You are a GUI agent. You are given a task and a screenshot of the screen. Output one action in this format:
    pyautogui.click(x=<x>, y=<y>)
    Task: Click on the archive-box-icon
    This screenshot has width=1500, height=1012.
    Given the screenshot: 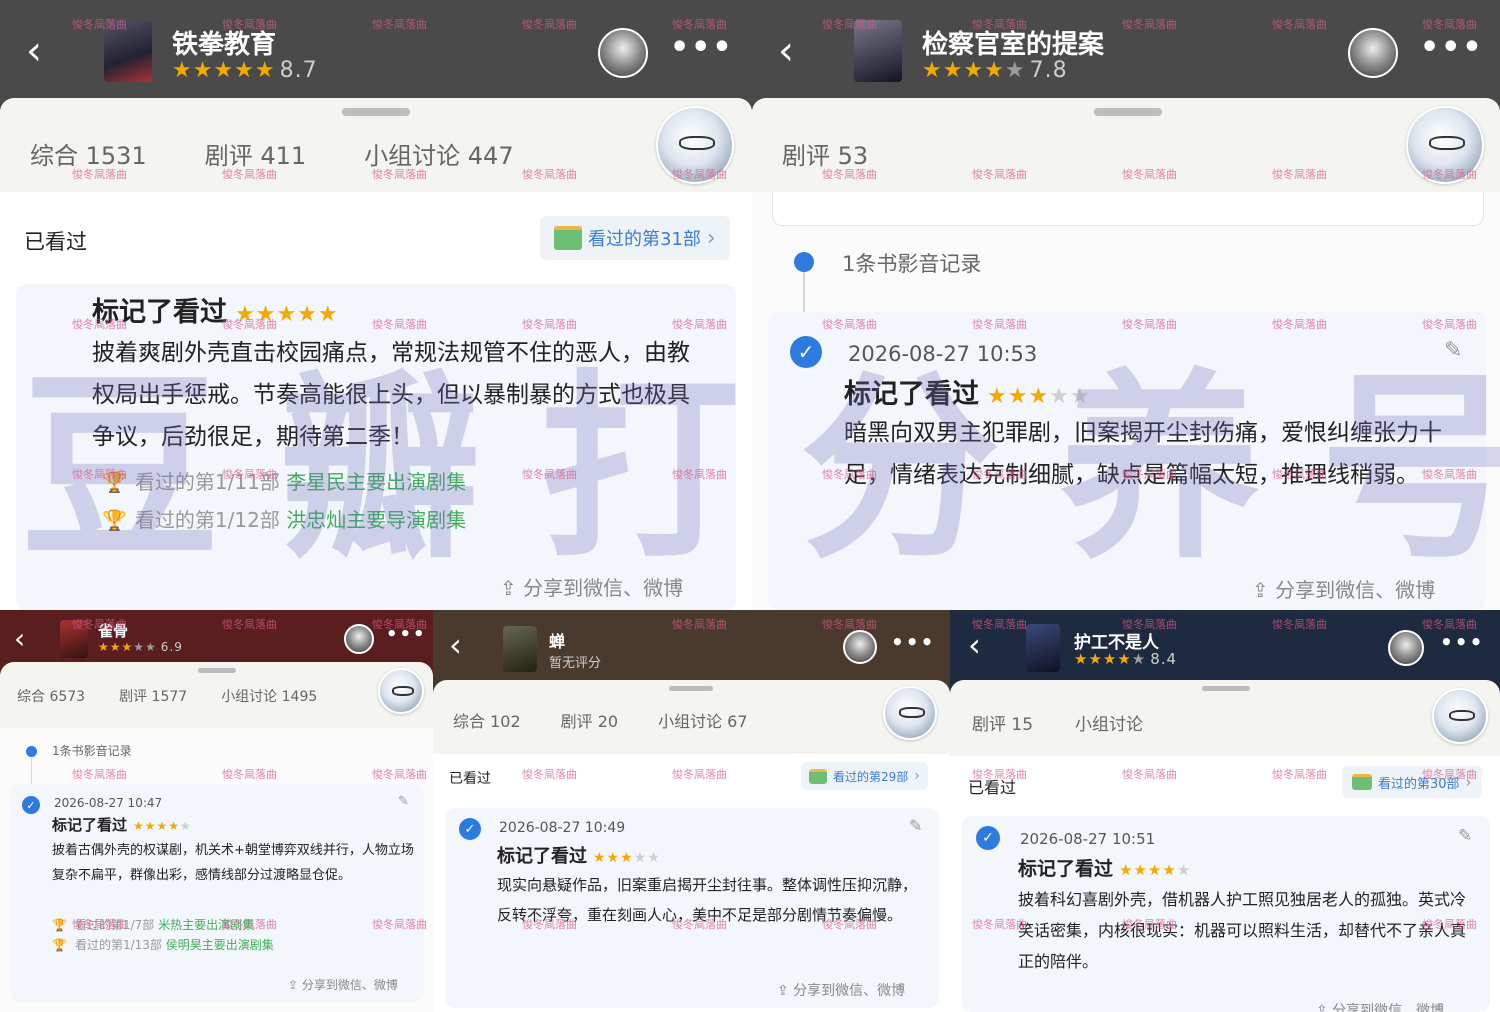 What is the action you would take?
    pyautogui.click(x=568, y=238)
    